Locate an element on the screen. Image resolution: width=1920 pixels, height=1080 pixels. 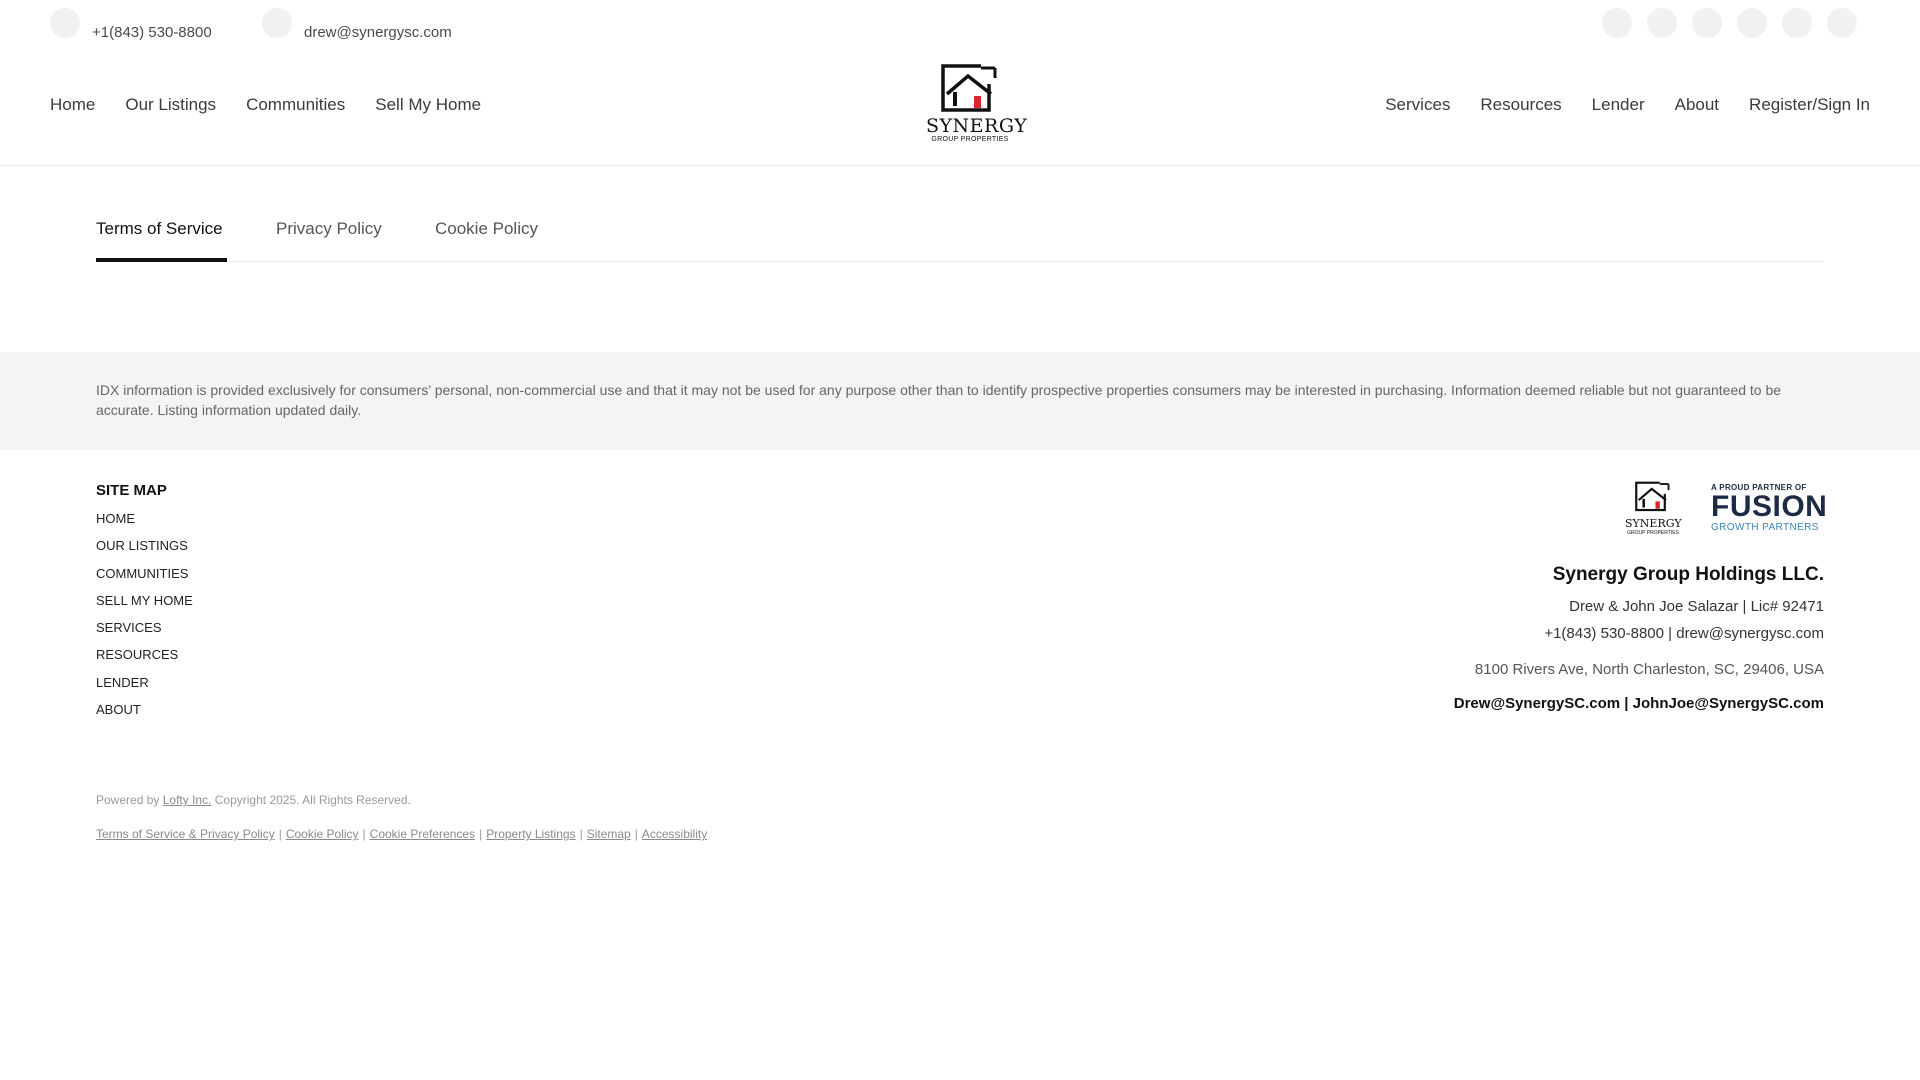
sitemap-item-our-listings: OUR LISTINGS is located at coordinates (144, 549).